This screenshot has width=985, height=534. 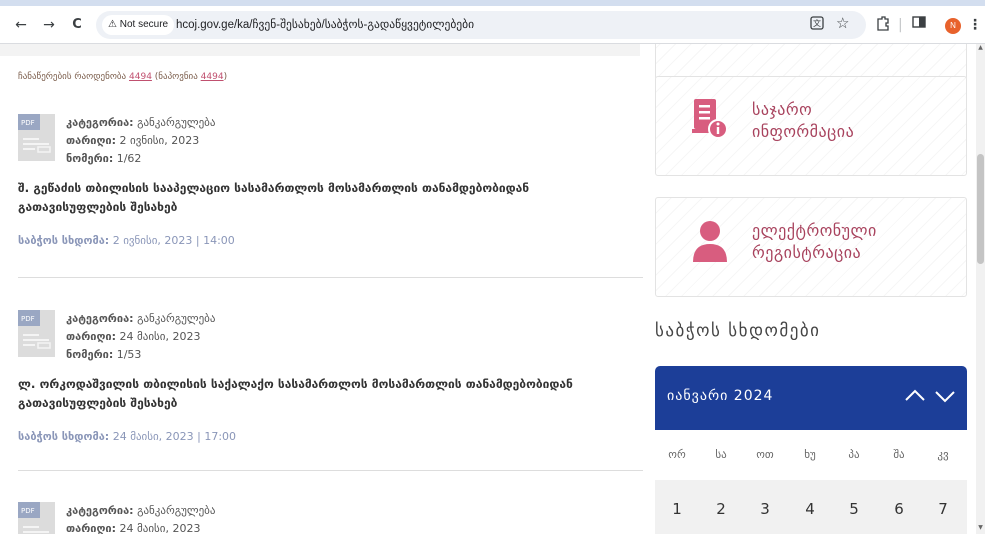 I want to click on hearing-line: საბჭოს სხდომა: 2 ივნისი, 2023 | 14:00, so click(x=126, y=240).